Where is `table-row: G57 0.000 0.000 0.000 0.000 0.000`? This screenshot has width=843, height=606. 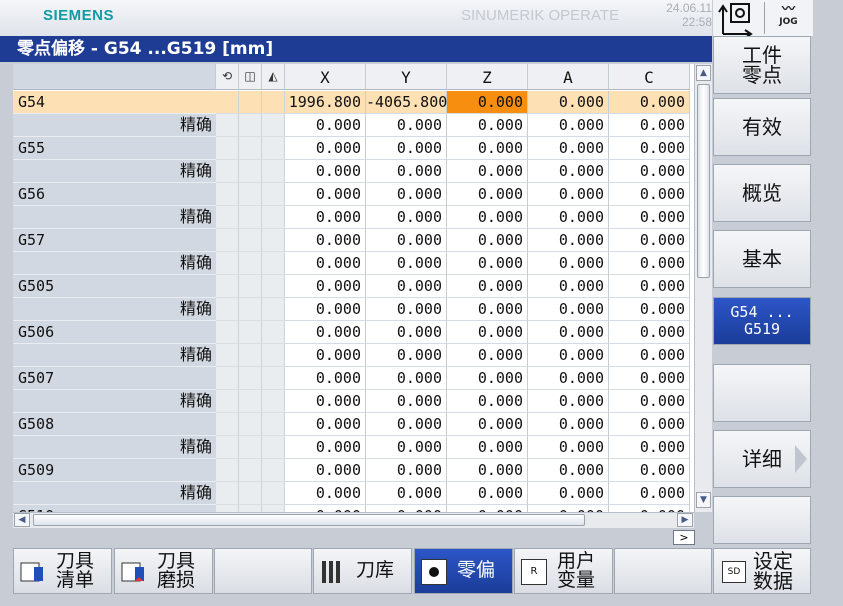 table-row: G57 0.000 0.000 0.000 0.000 0.000 is located at coordinates (353, 240).